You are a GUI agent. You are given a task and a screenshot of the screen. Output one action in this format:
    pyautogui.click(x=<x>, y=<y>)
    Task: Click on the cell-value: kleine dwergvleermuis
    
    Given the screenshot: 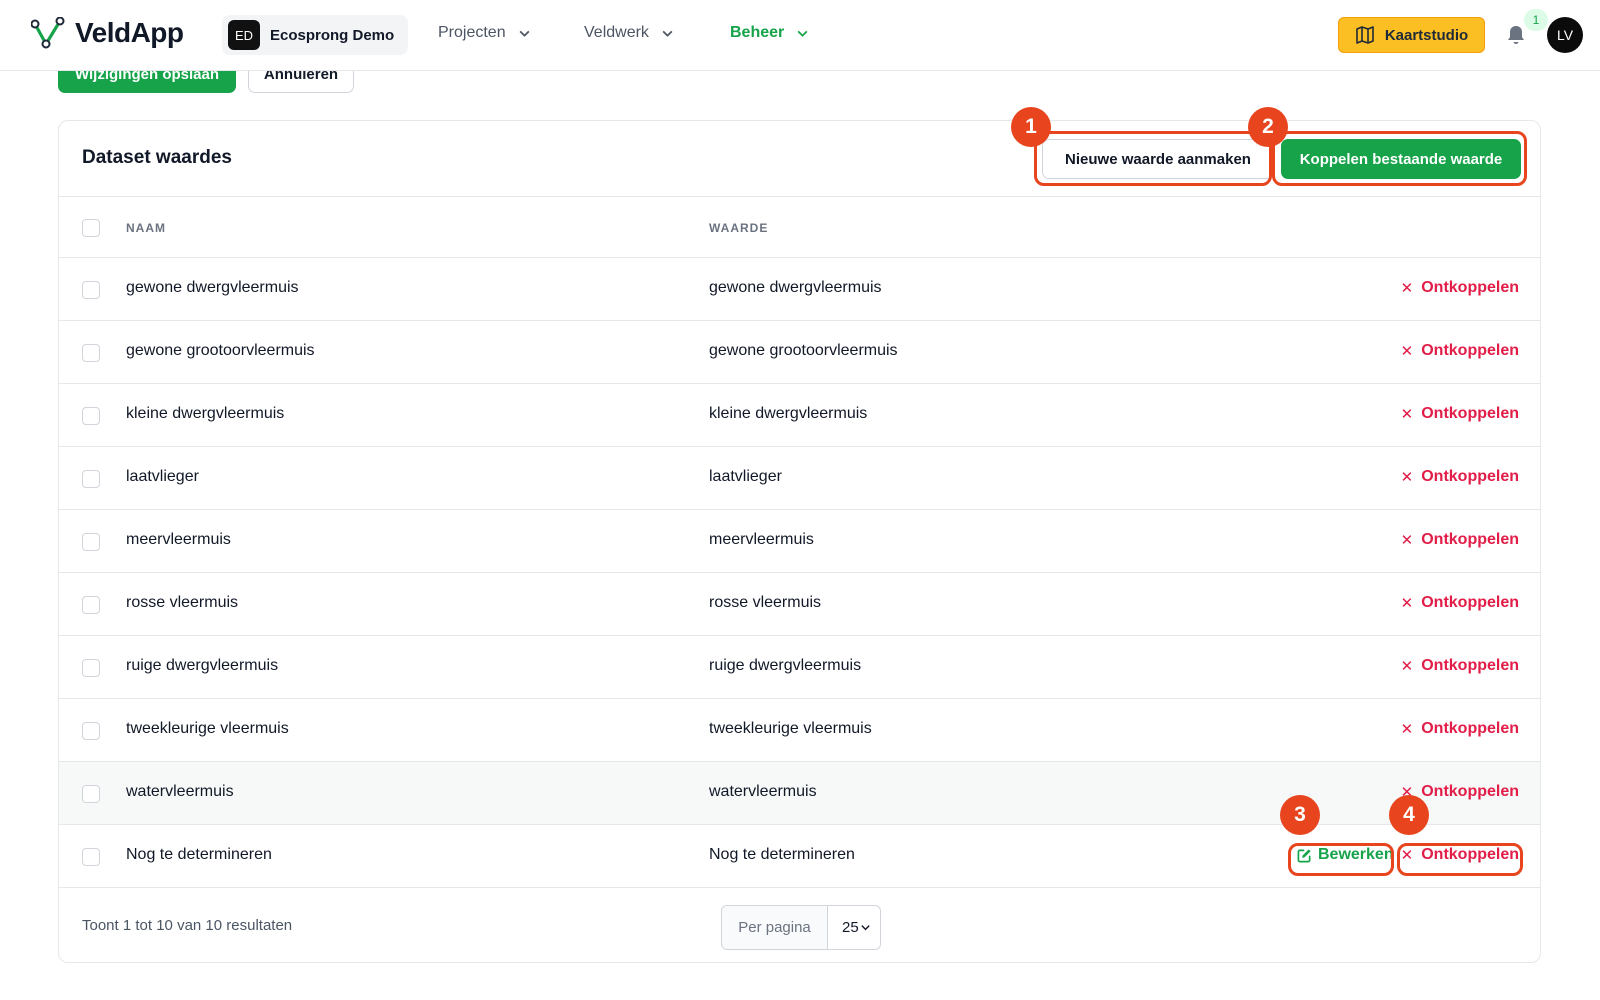 What is the action you would take?
    pyautogui.click(x=788, y=413)
    